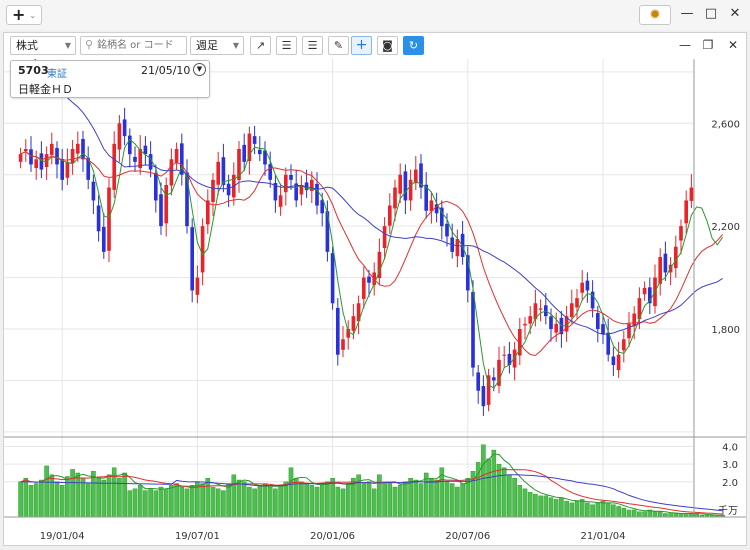 This screenshot has height=550, width=750. Describe the element at coordinates (730, 465) in the screenshot. I see `volume-tick-label: 3.0` at that location.